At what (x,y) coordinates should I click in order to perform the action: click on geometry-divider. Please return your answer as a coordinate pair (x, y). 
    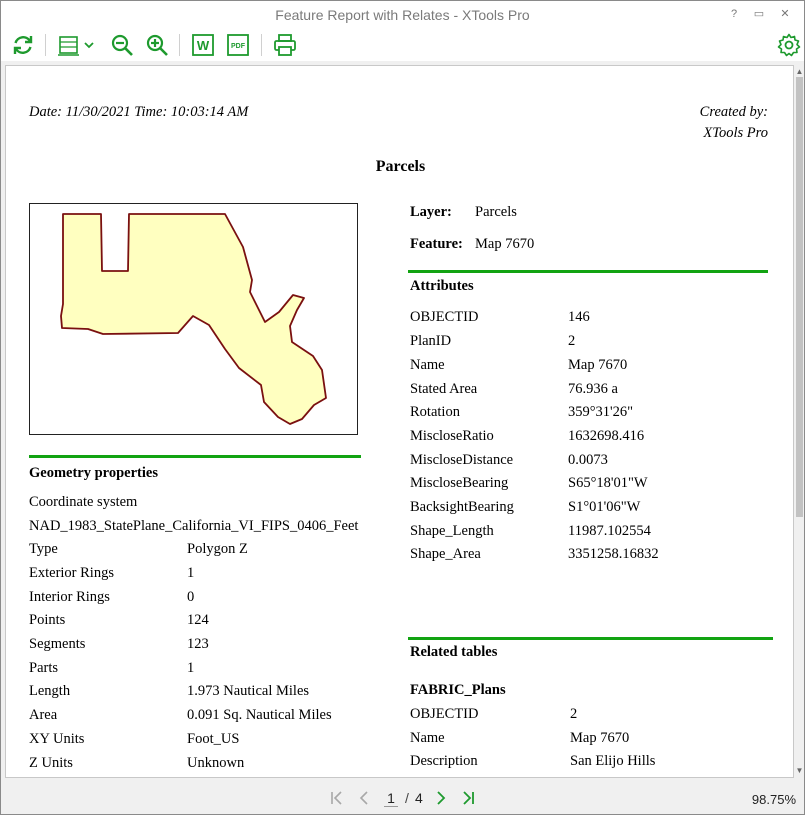
    Looking at the image, I should click on (195, 456).